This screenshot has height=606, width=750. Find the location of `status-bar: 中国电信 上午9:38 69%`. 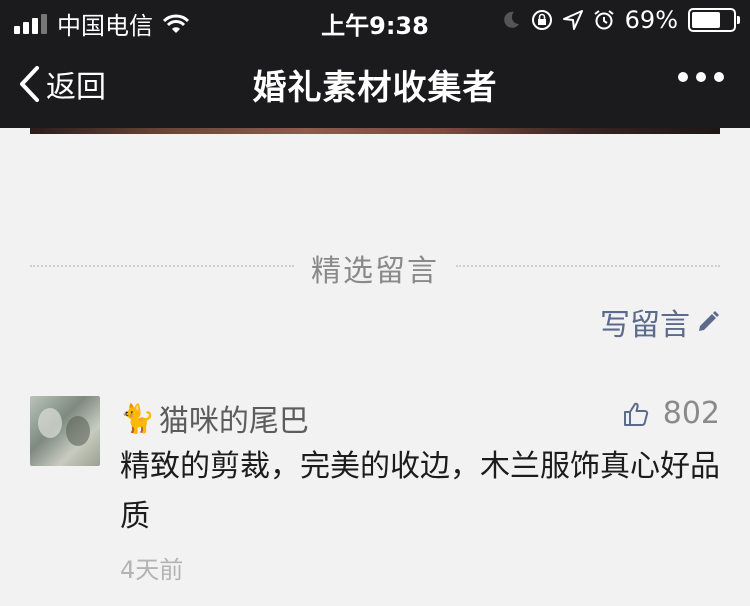

status-bar: 中国电信 上午9:38 69% is located at coordinates (375, 20).